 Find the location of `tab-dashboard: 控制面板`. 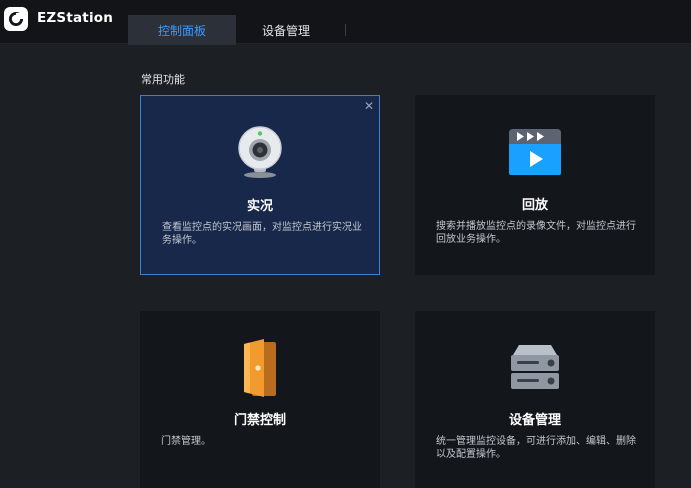

tab-dashboard: 控制面板 is located at coordinates (182, 30).